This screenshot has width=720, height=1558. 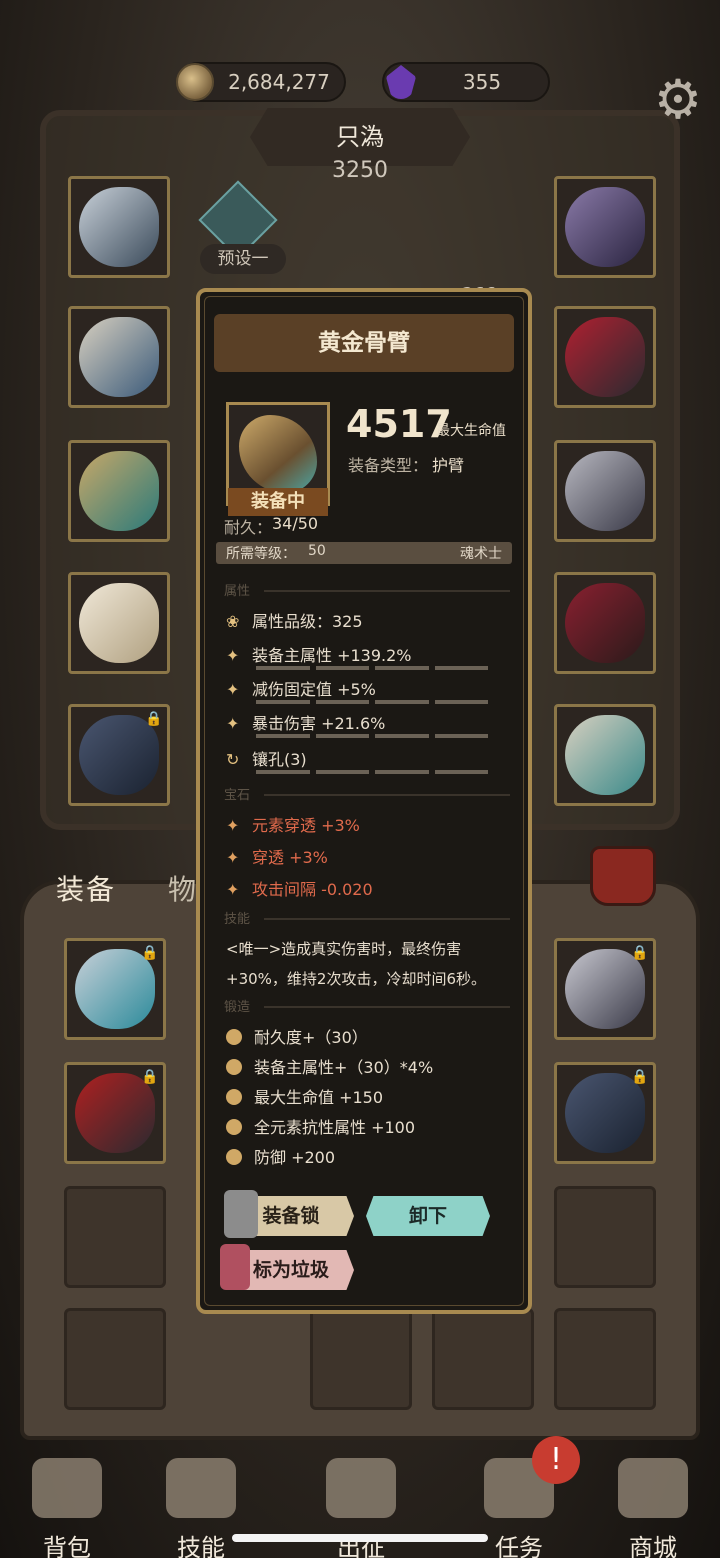 What do you see at coordinates (678, 100) in the screenshot?
I see `gear-icon: ⚙` at bounding box center [678, 100].